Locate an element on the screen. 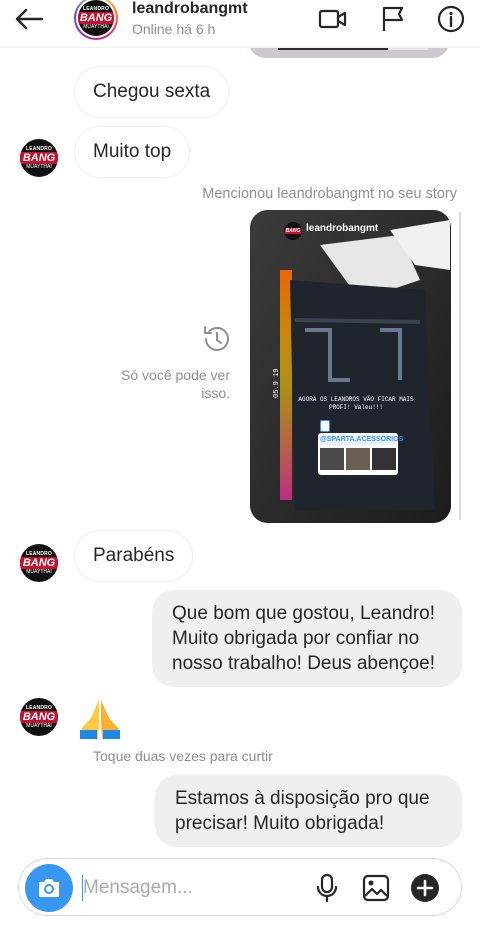  message-bubble-incoming: Chegou sexta is located at coordinates (152, 92).